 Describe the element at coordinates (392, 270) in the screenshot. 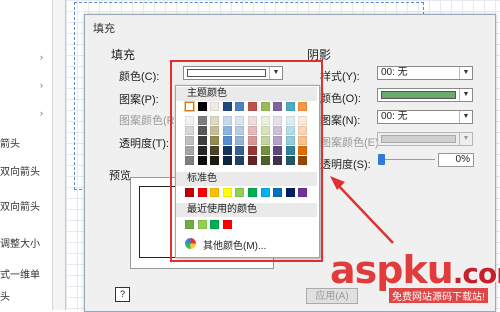

I see `watermark-text: aspku` at that location.